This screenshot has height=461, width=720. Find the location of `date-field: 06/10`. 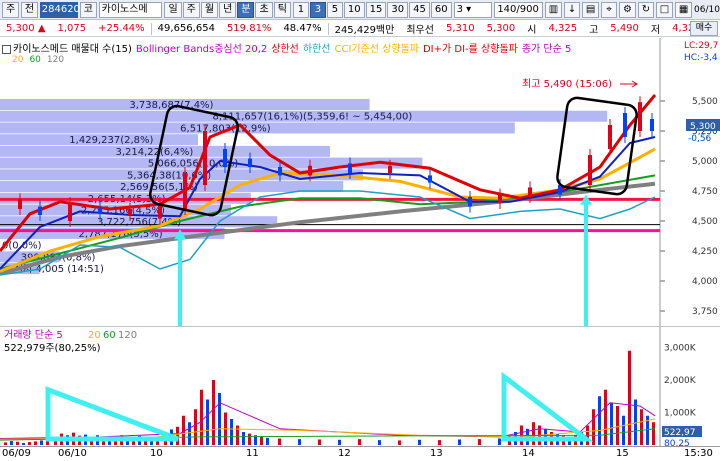

date-field: 06/10 is located at coordinates (707, 10).